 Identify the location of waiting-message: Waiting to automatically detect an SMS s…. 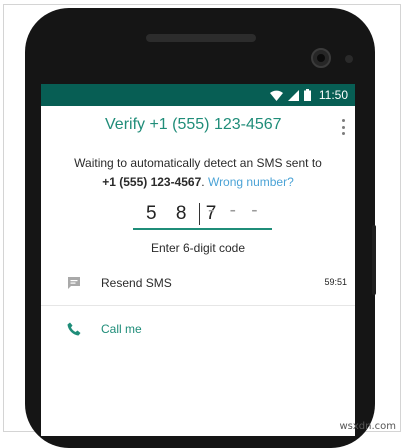
(198, 173).